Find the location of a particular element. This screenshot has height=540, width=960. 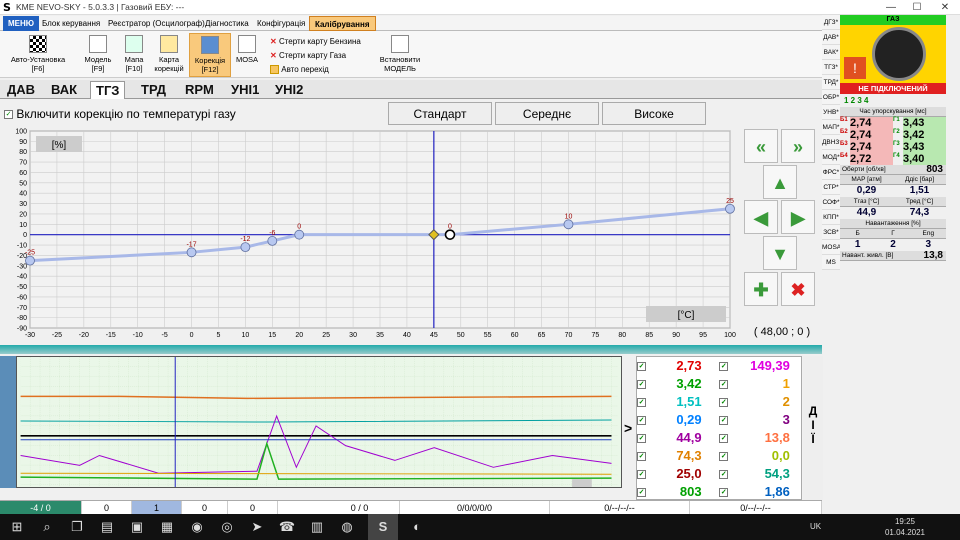

x-tick-label: -20 is located at coordinates (84, 335).